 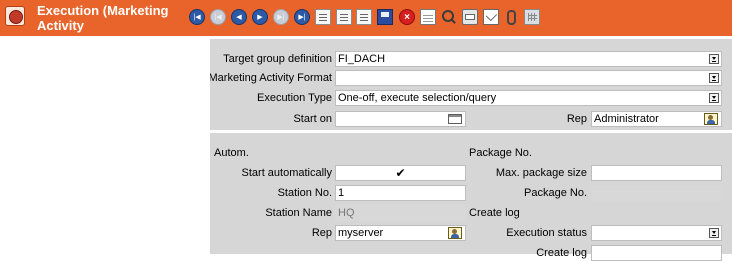 What do you see at coordinates (271, 78) in the screenshot?
I see `activity-format-label: Marketing Activity Format` at bounding box center [271, 78].